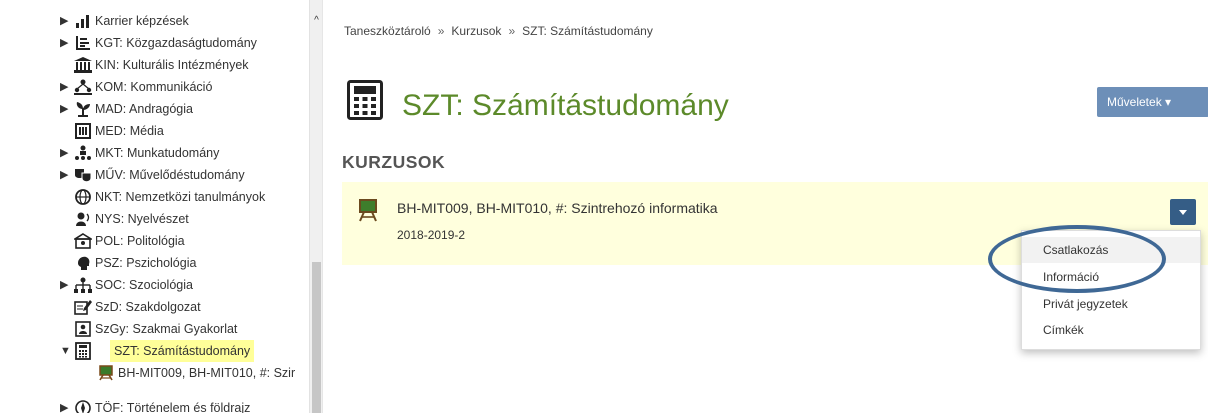 The image size is (1208, 413). What do you see at coordinates (1111, 250) in the screenshot?
I see `menu-item-csatlakozas: Csatlakozás` at bounding box center [1111, 250].